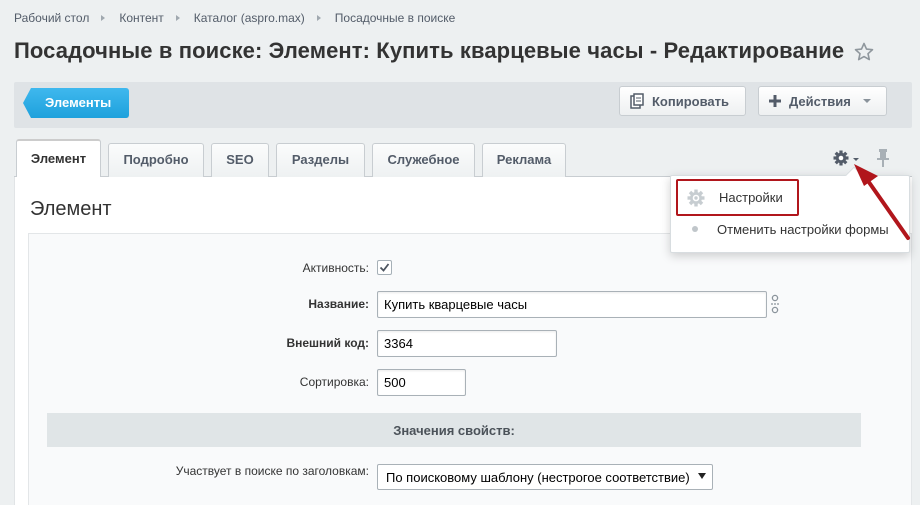 The height and width of the screenshot is (505, 920). What do you see at coordinates (320, 160) in the screenshot?
I see `tab-sections: Разделы` at bounding box center [320, 160].